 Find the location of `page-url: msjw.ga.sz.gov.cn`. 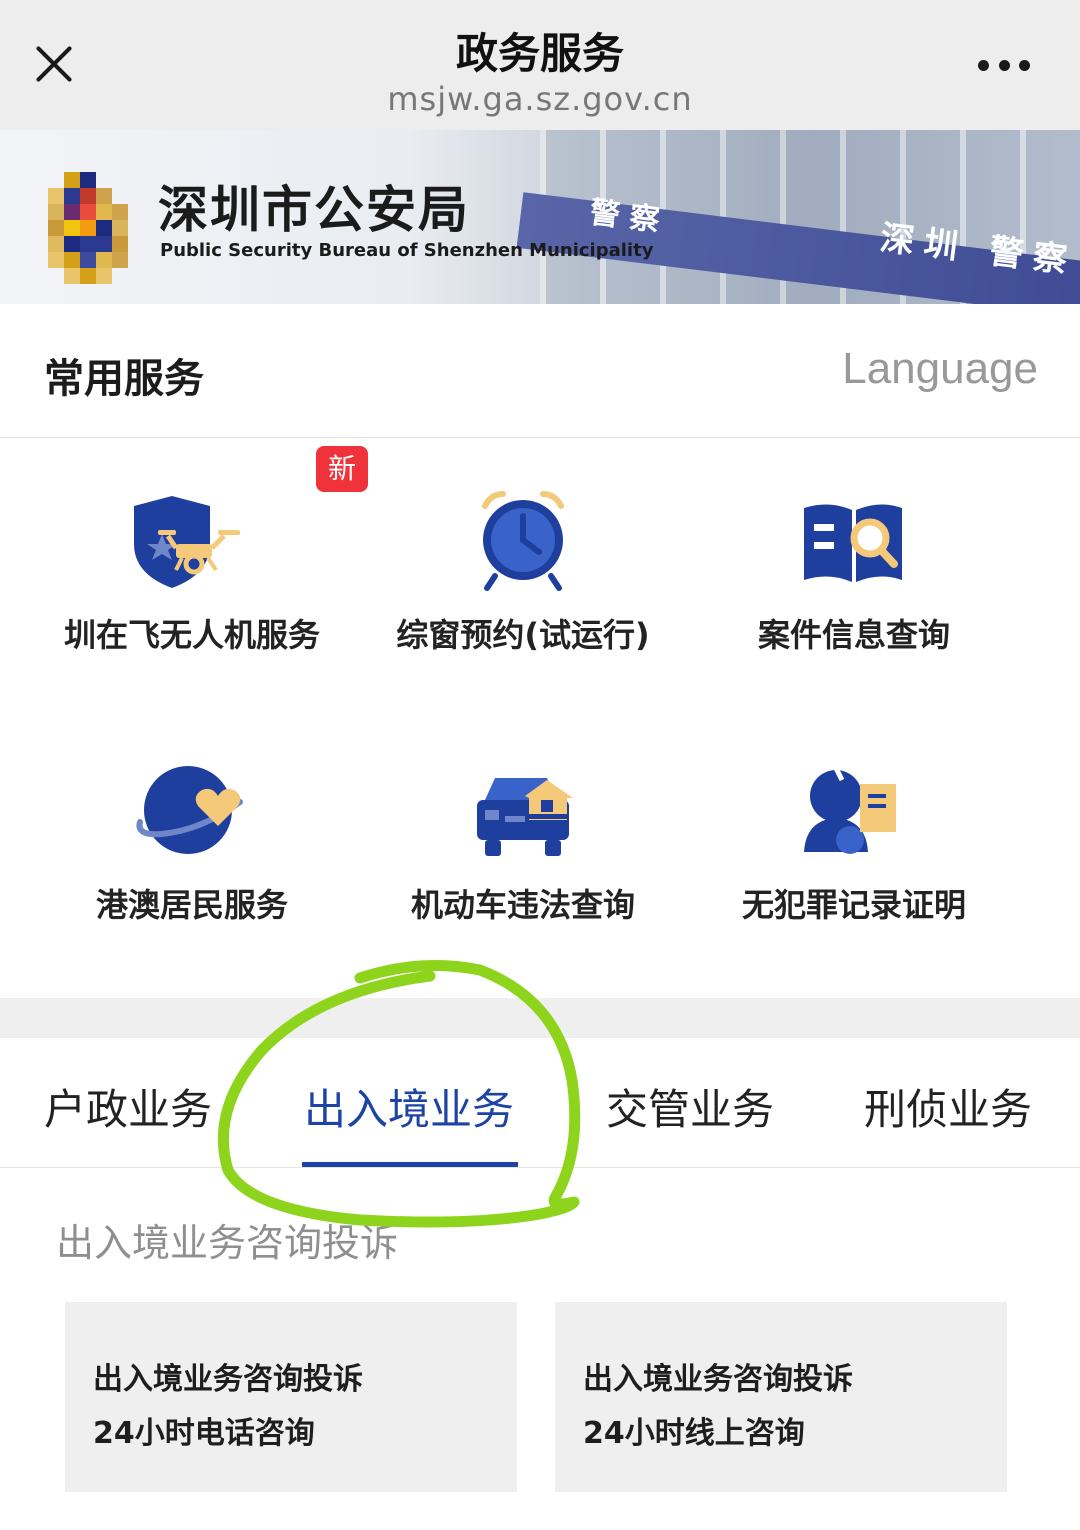

page-url: msjw.ga.sz.gov.cn is located at coordinates (540, 99).